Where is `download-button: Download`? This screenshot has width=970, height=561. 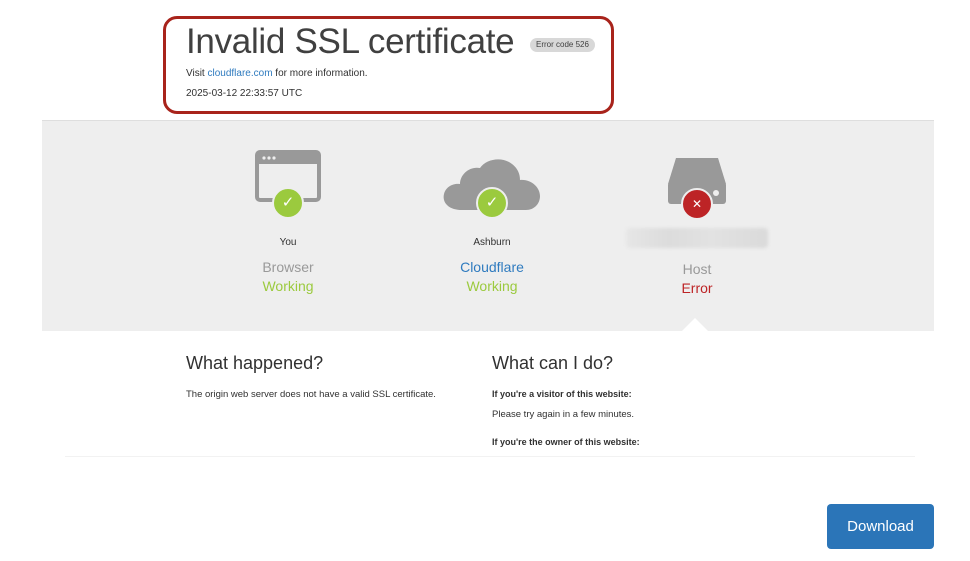
download-button: Download is located at coordinates (880, 526).